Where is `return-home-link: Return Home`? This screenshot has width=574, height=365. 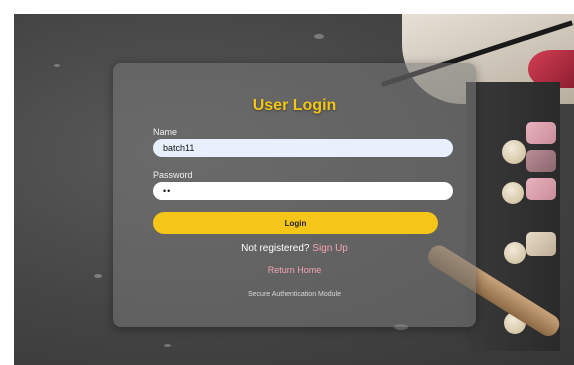 return-home-link: Return Home is located at coordinates (294, 270).